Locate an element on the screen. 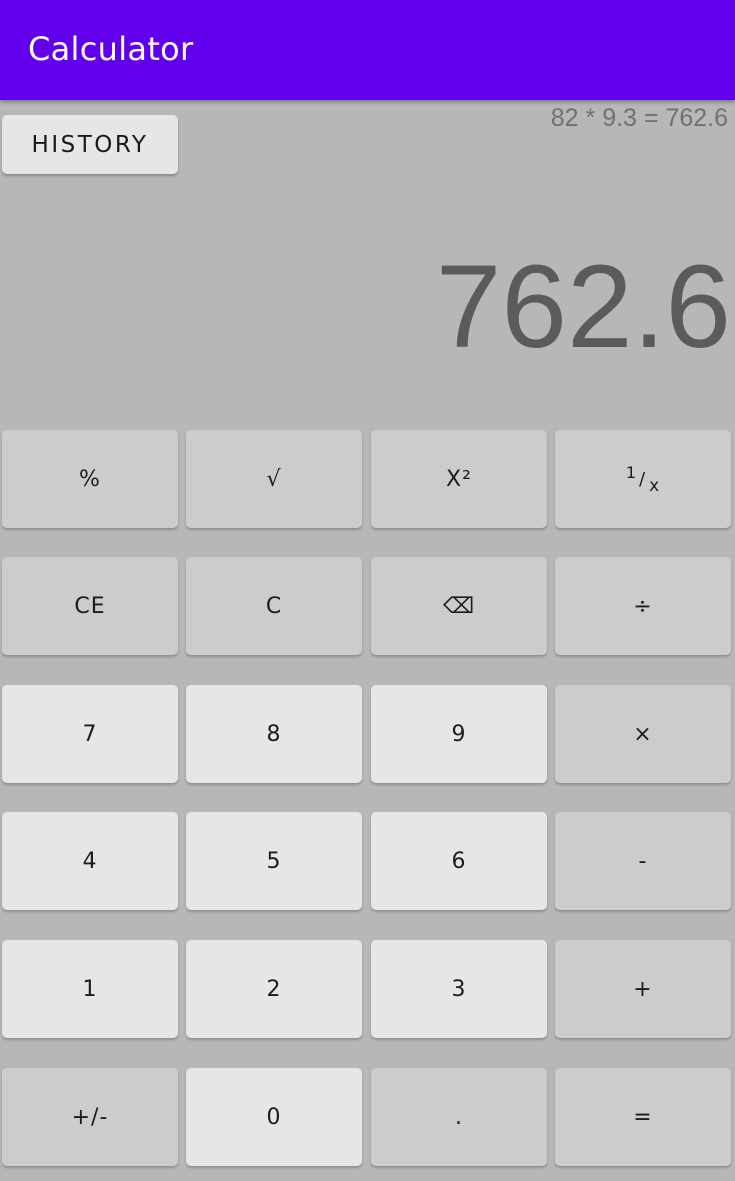 This screenshot has height=1181, width=735. digit-5-button: 5 is located at coordinates (274, 861).